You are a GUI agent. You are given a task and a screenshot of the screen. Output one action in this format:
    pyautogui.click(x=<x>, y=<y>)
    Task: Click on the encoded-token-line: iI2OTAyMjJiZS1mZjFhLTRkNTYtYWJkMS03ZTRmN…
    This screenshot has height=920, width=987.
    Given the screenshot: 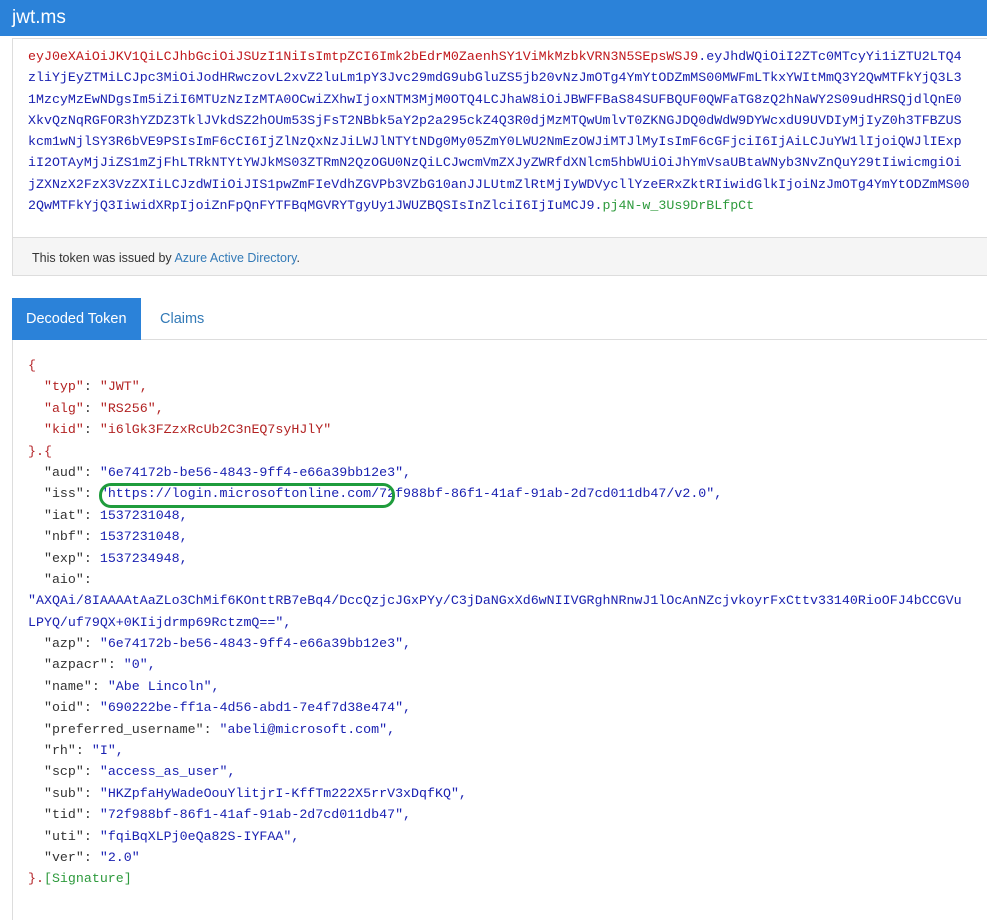 What is the action you would take?
    pyautogui.click(x=507, y=162)
    